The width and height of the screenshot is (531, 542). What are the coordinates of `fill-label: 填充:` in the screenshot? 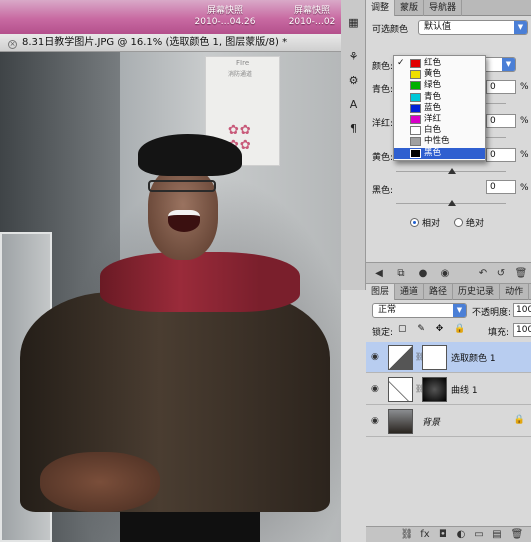 It's located at (499, 333).